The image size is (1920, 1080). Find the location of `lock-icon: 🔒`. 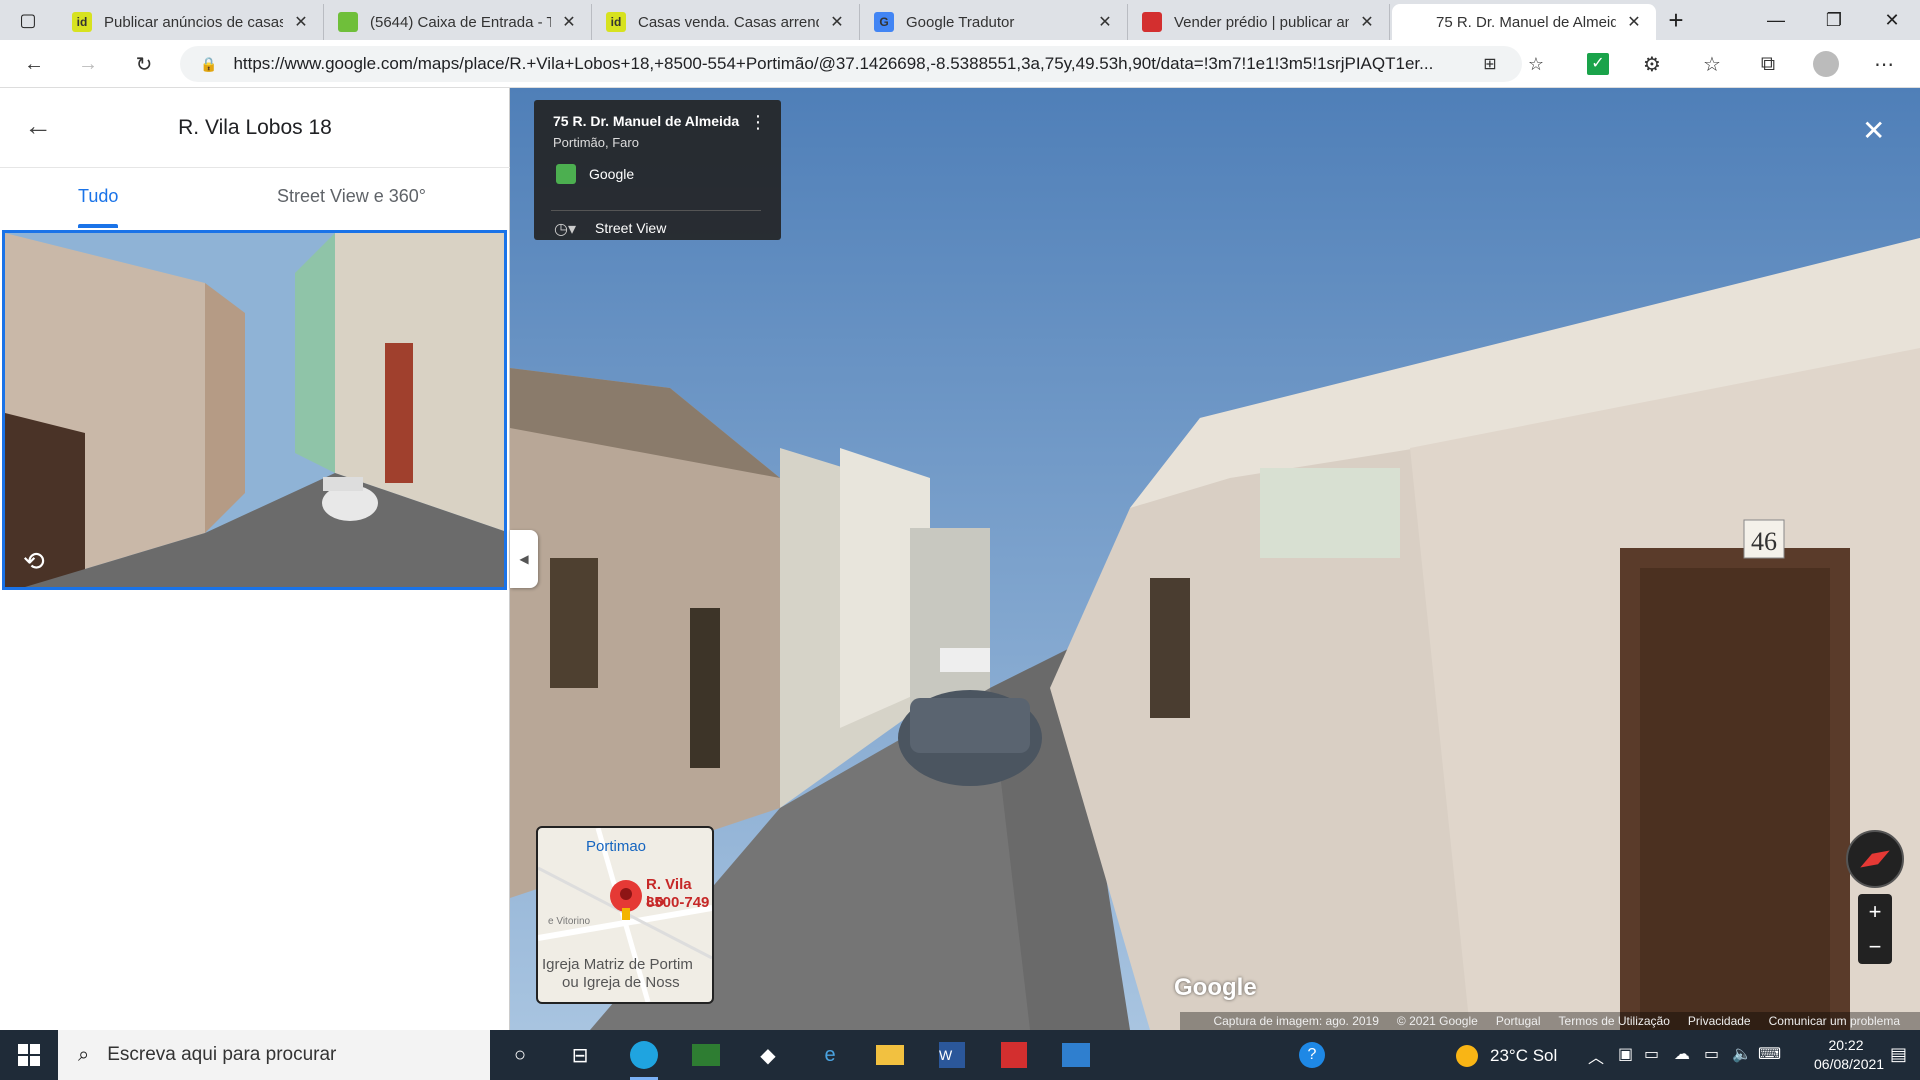

lock-icon: 🔒 is located at coordinates (209, 63).